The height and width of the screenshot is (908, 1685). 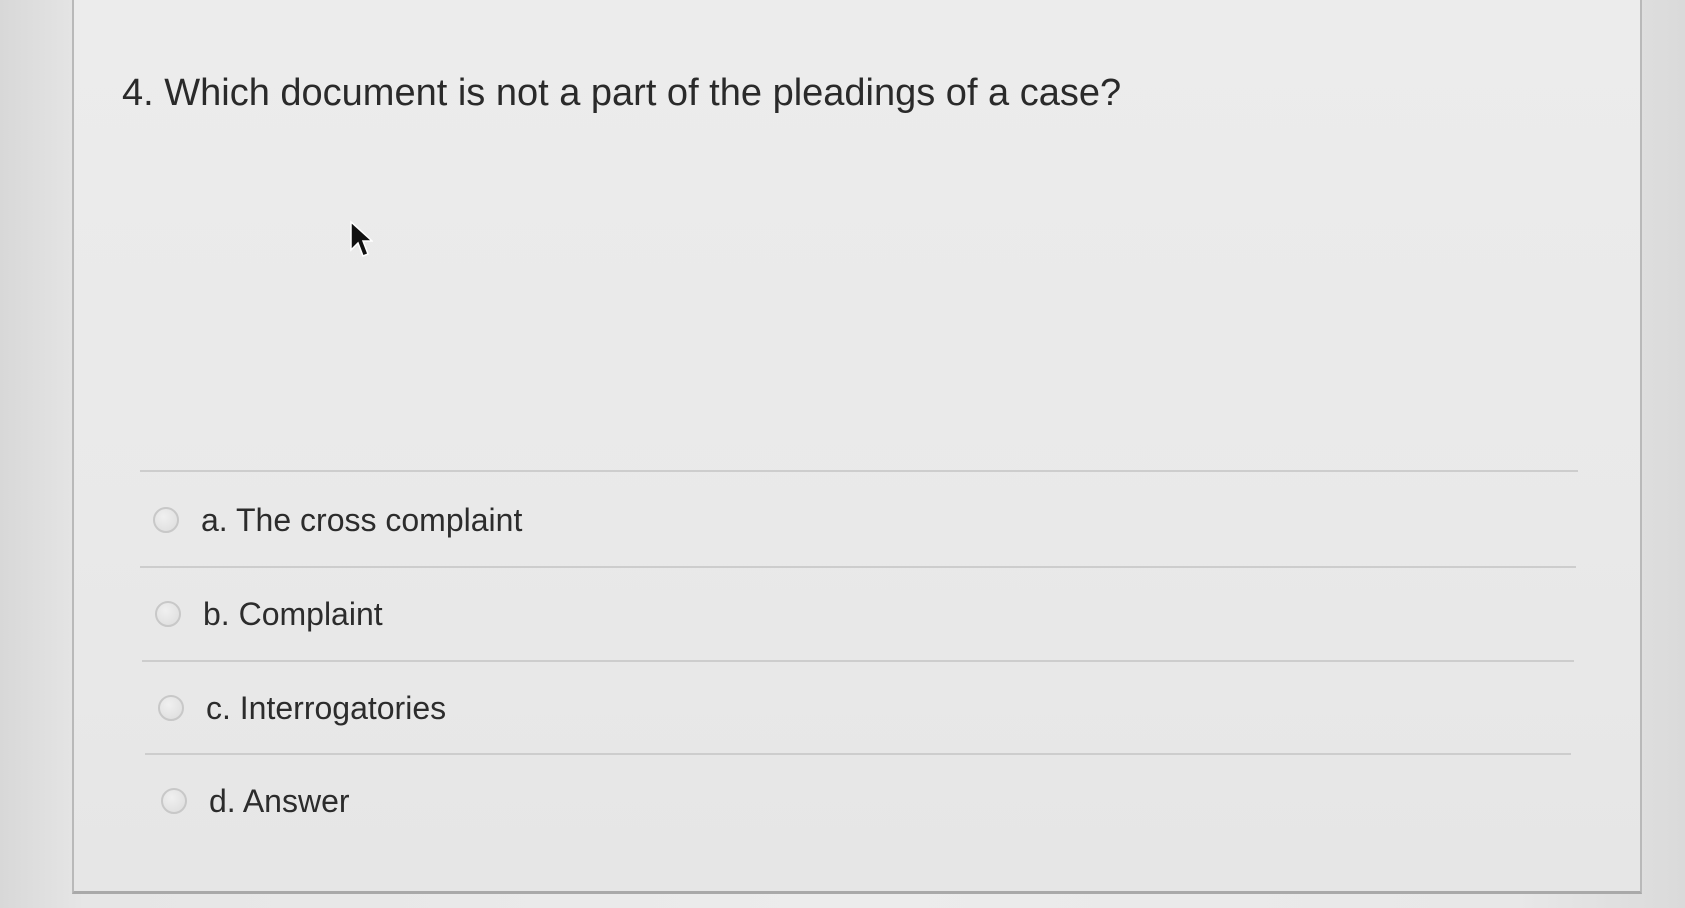 I want to click on option-d: d. Answer, so click(x=255, y=801).